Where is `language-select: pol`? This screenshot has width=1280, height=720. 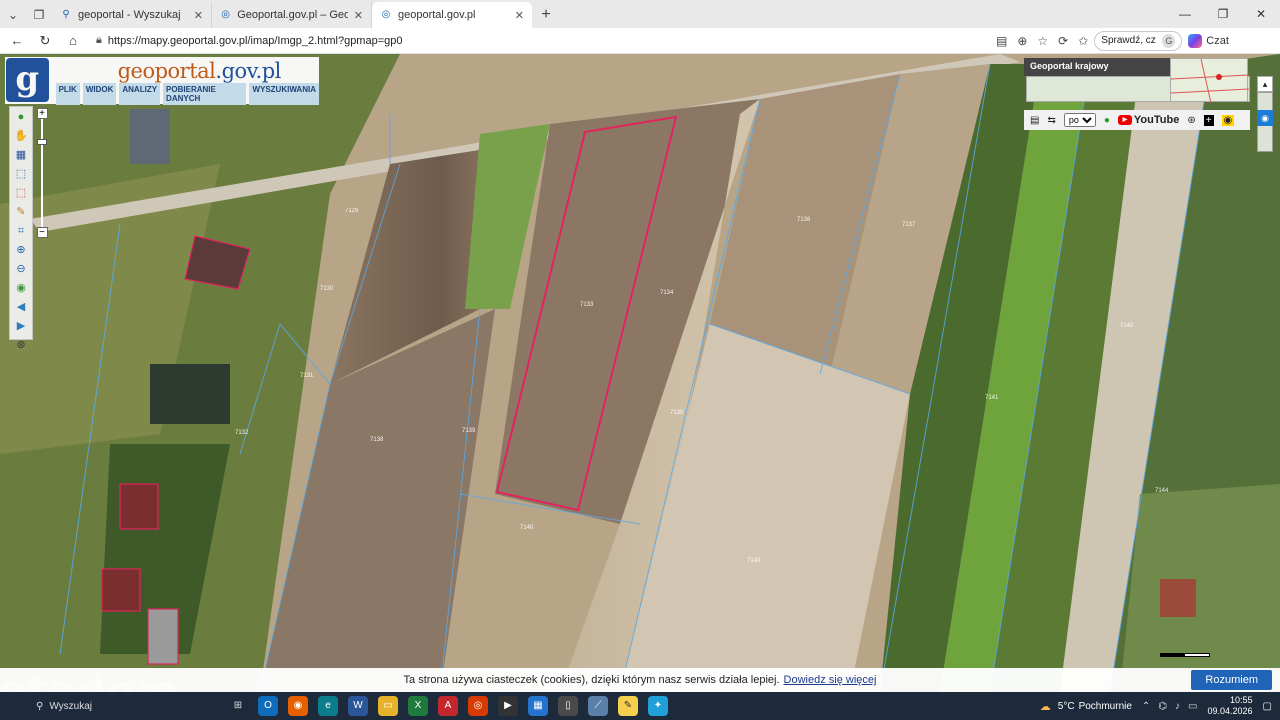
language-select: pol is located at coordinates (1079, 120).